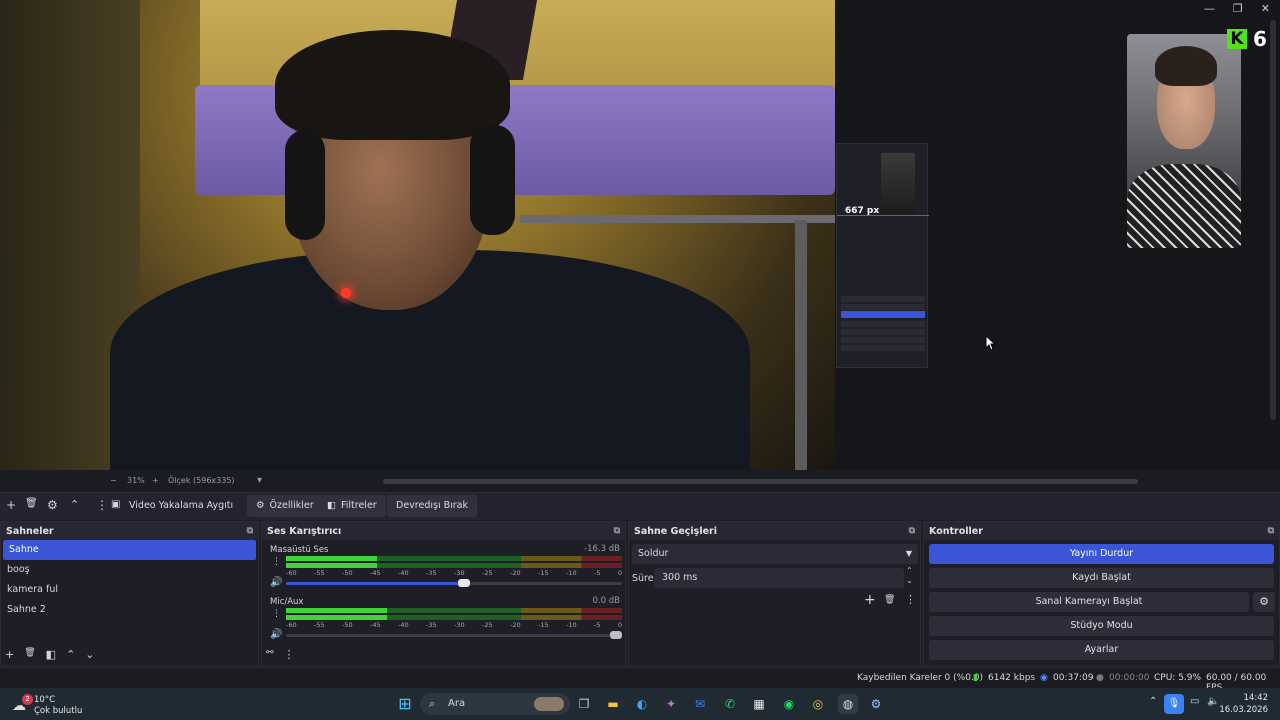 The width and height of the screenshot is (1280, 720). I want to click on camera-icon: ▣, so click(116, 504).